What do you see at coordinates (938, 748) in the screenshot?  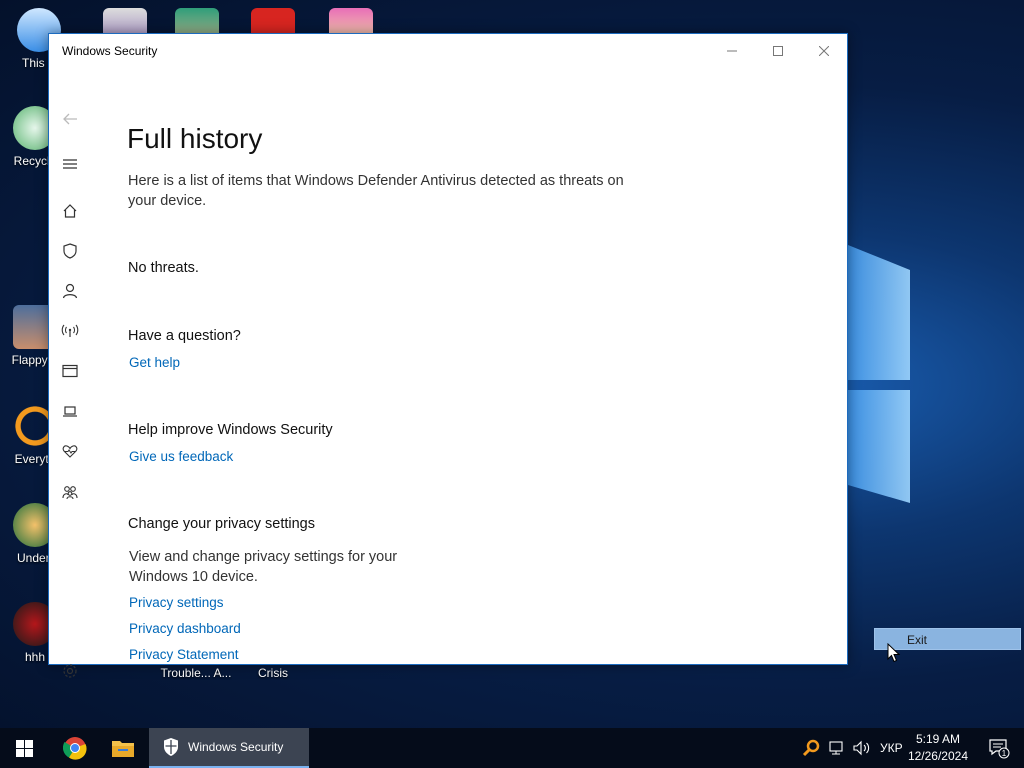 I see `clock: 5:19 AM 12/26/2024` at bounding box center [938, 748].